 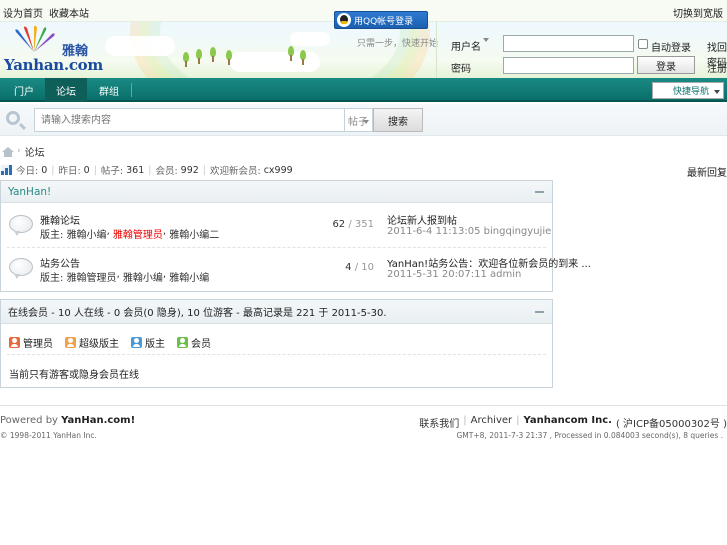 I want to click on category-title: YanHan!, so click(x=29, y=192).